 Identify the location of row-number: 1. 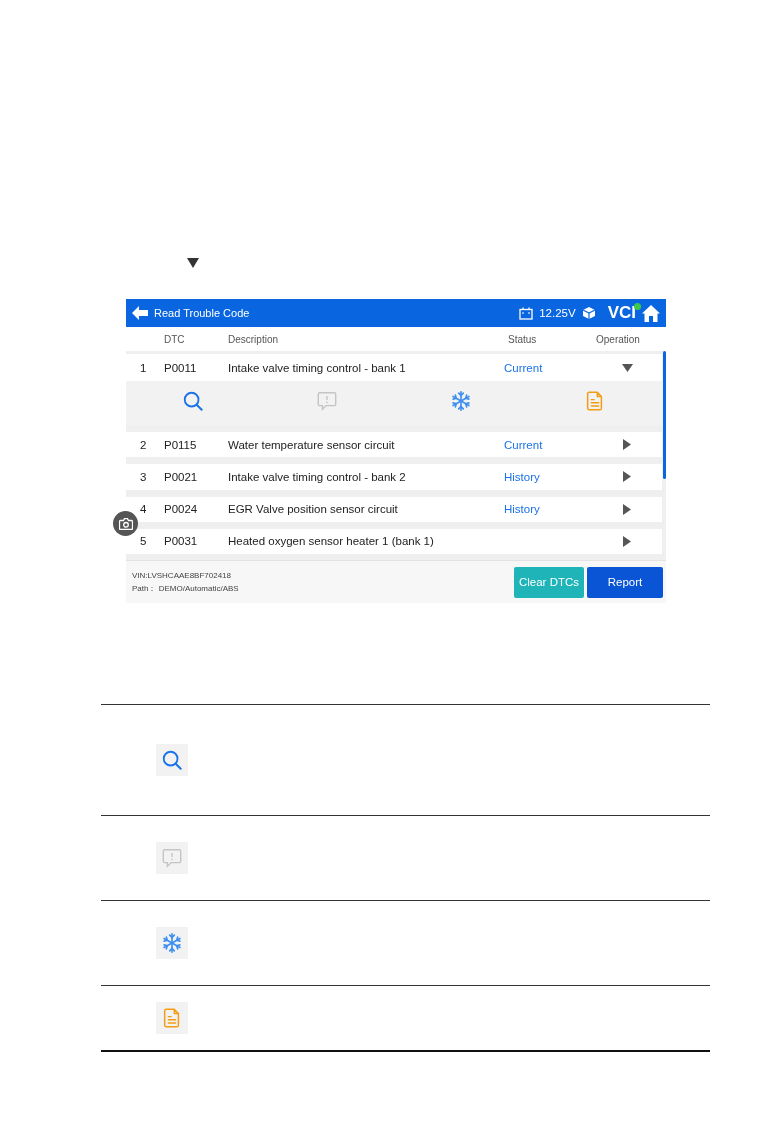
(143, 367).